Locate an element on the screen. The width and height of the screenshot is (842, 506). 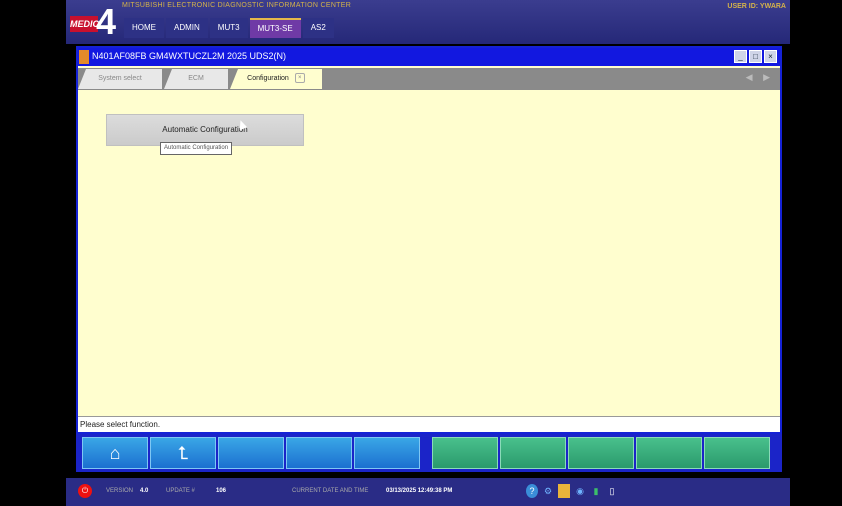
nav-tab-admin: ADMIN is located at coordinates (187, 28).